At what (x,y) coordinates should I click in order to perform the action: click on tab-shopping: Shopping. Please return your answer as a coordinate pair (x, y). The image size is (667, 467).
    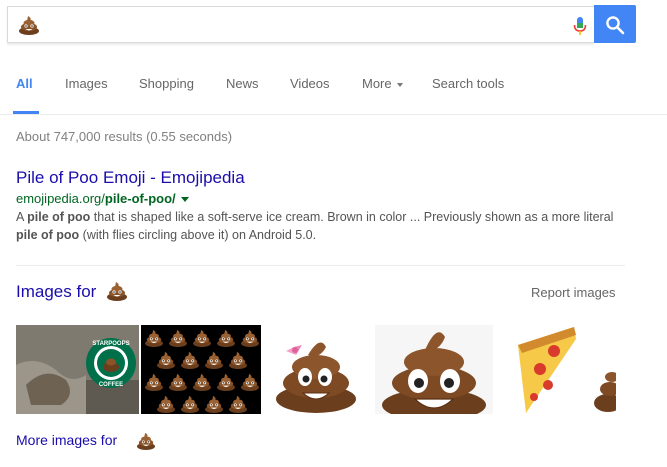
    Looking at the image, I should click on (166, 83).